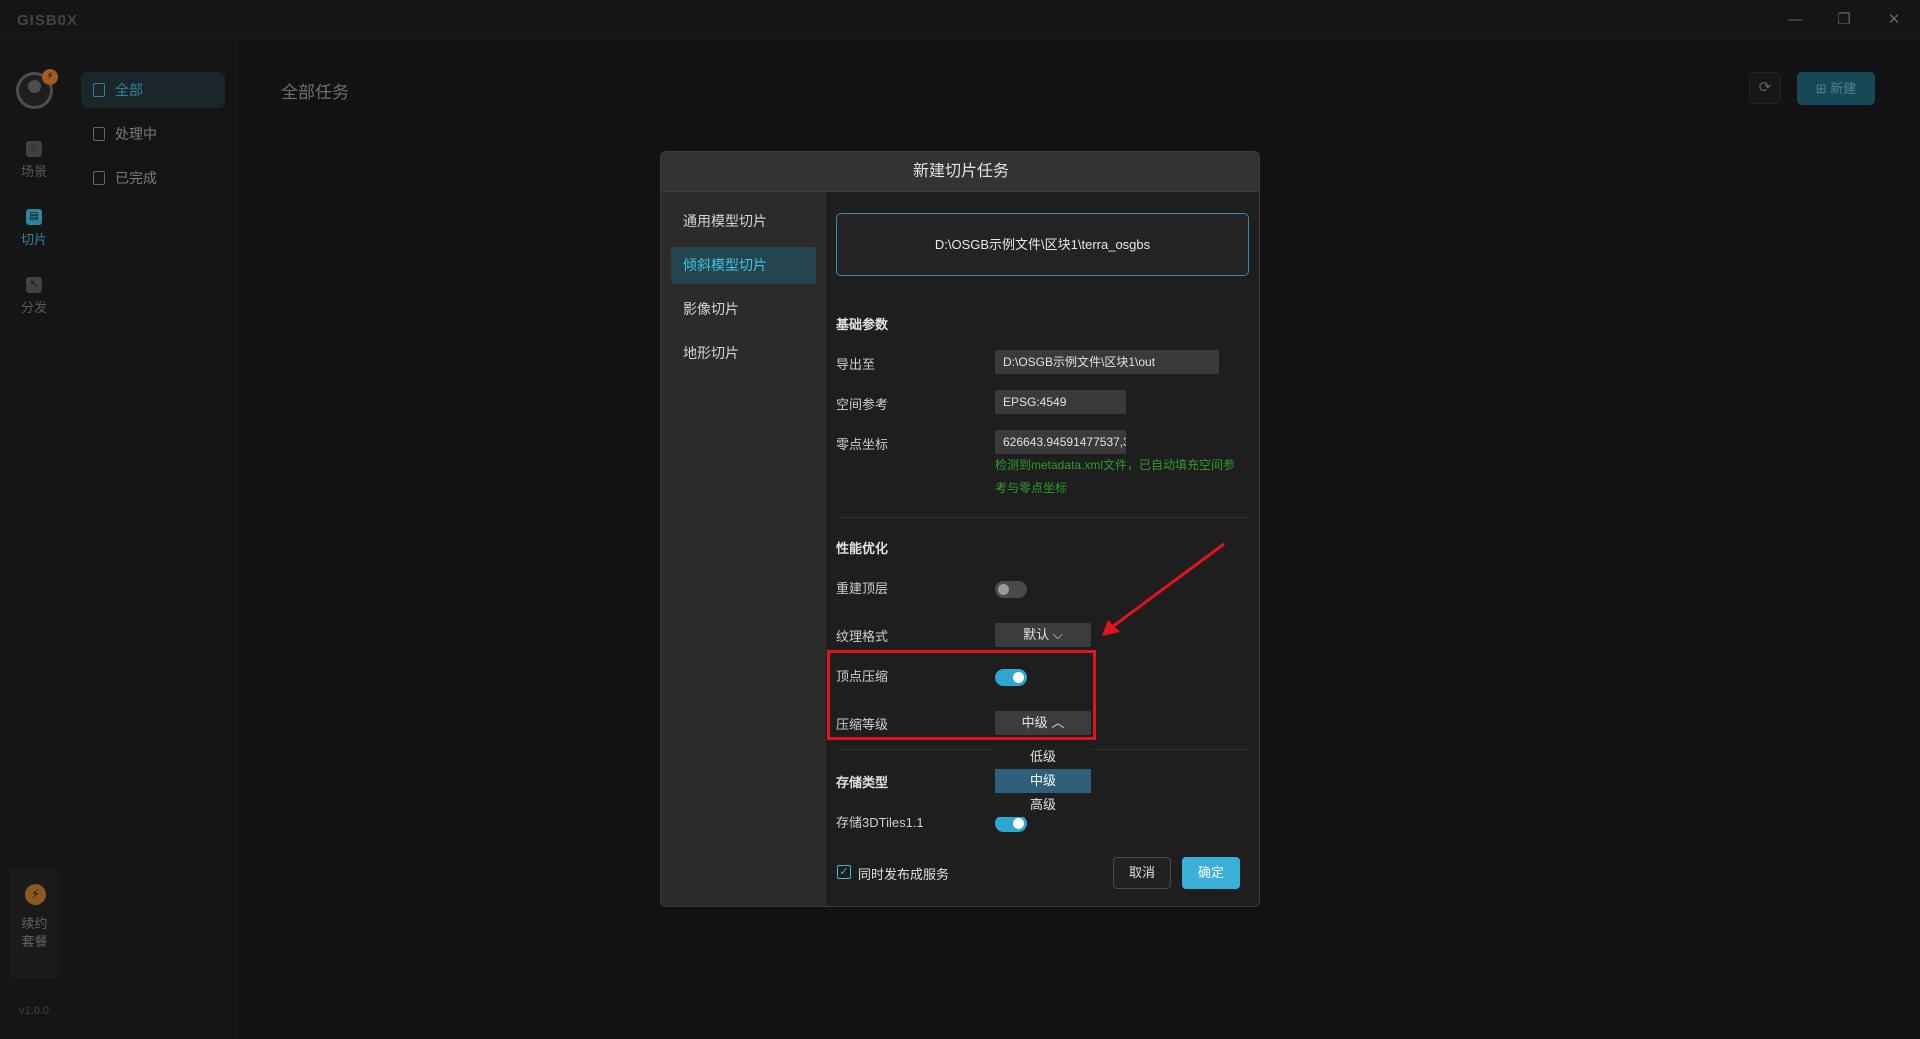  I want to click on publish-label: 同时发布成服务, so click(904, 874).